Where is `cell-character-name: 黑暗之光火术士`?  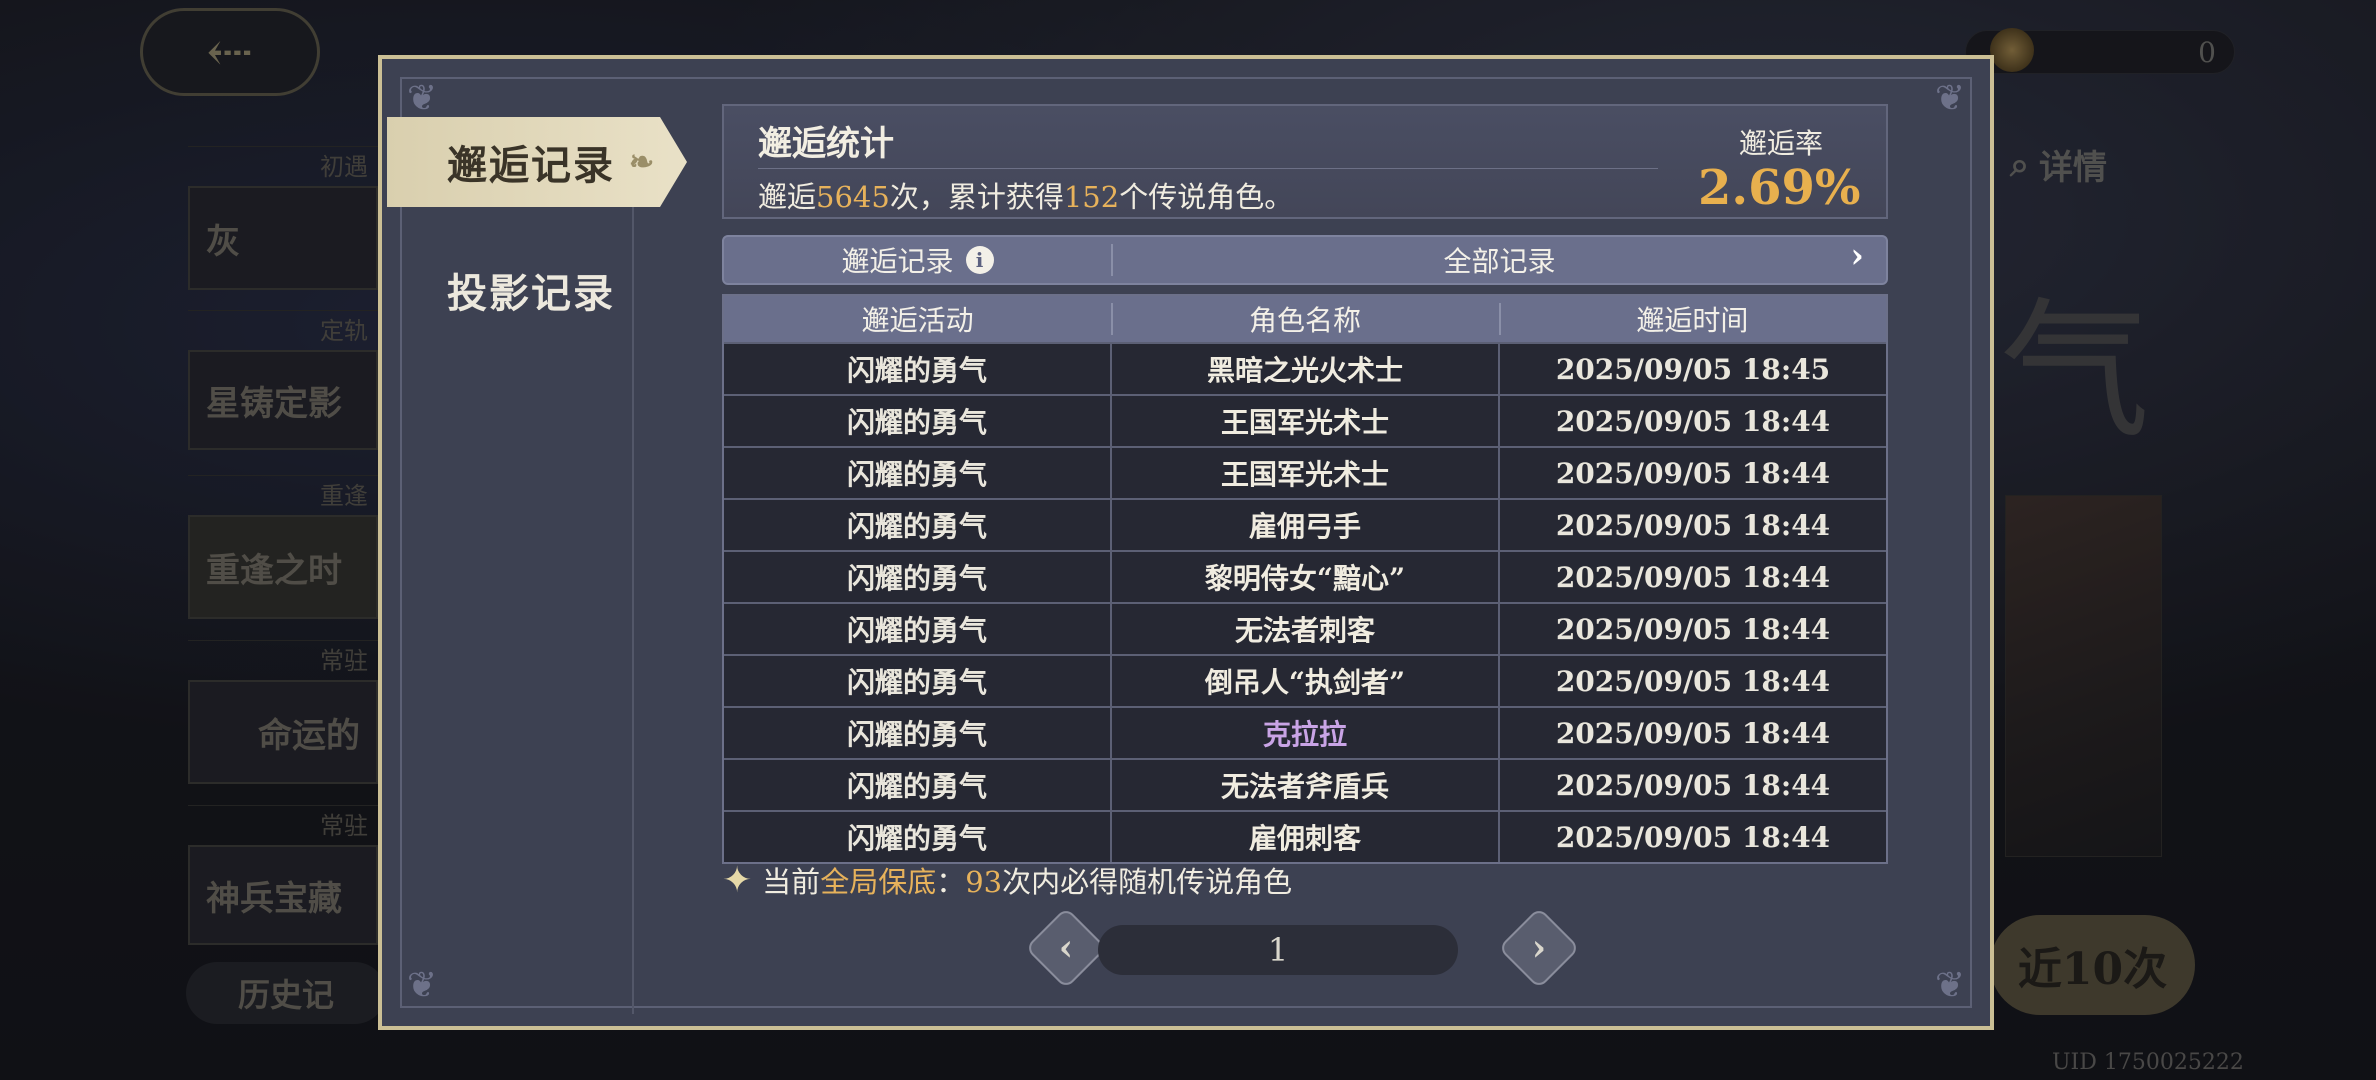 cell-character-name: 黑暗之光火术士 is located at coordinates (1304, 369).